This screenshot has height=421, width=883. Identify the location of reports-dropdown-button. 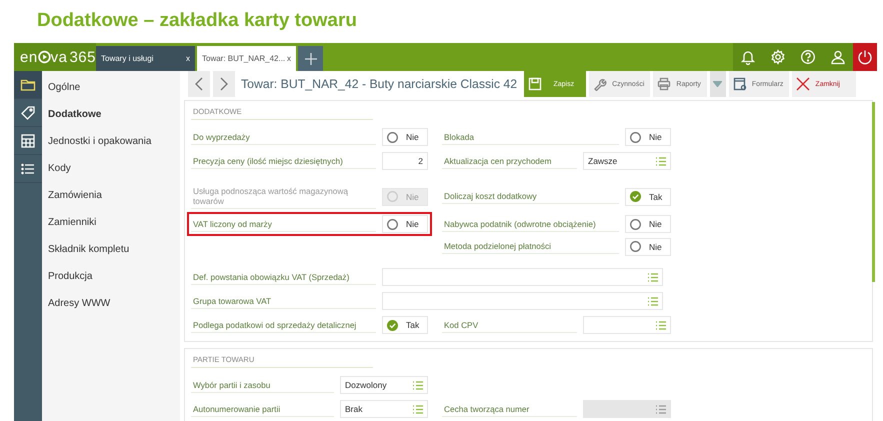
(718, 84).